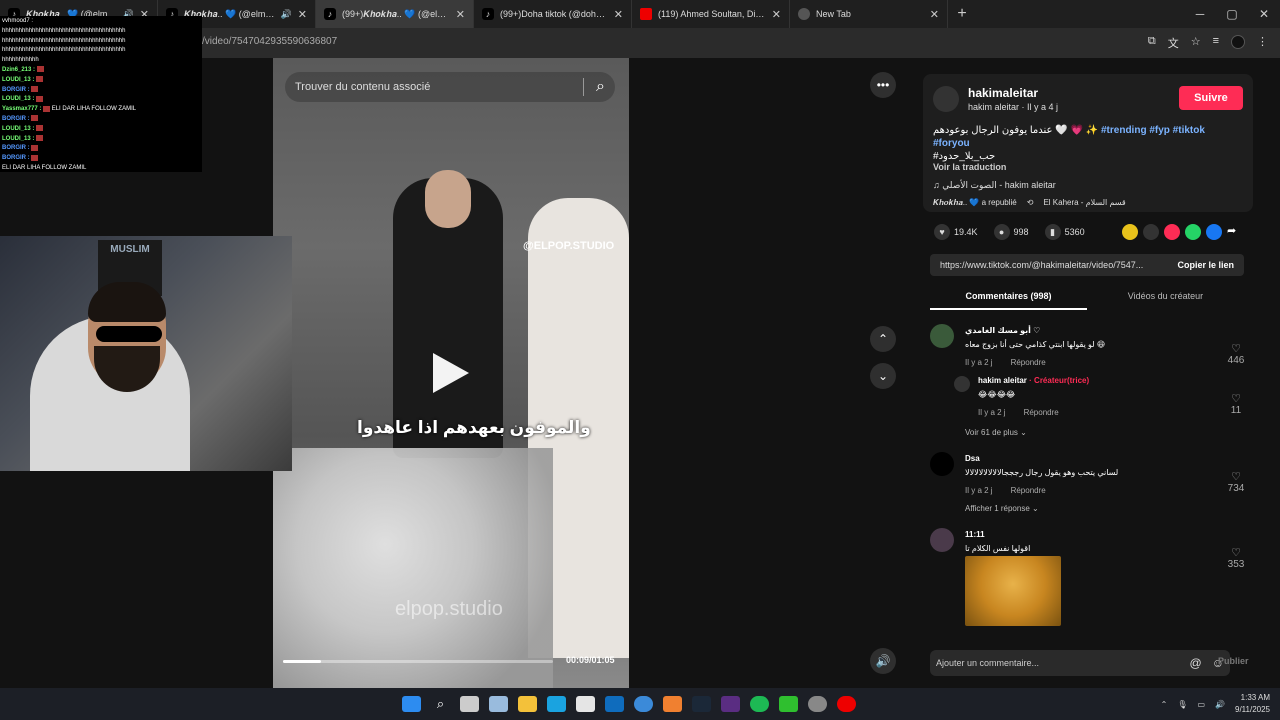 The width and height of the screenshot is (1280, 720). I want to click on commenter-name: Dsa, so click(972, 458).